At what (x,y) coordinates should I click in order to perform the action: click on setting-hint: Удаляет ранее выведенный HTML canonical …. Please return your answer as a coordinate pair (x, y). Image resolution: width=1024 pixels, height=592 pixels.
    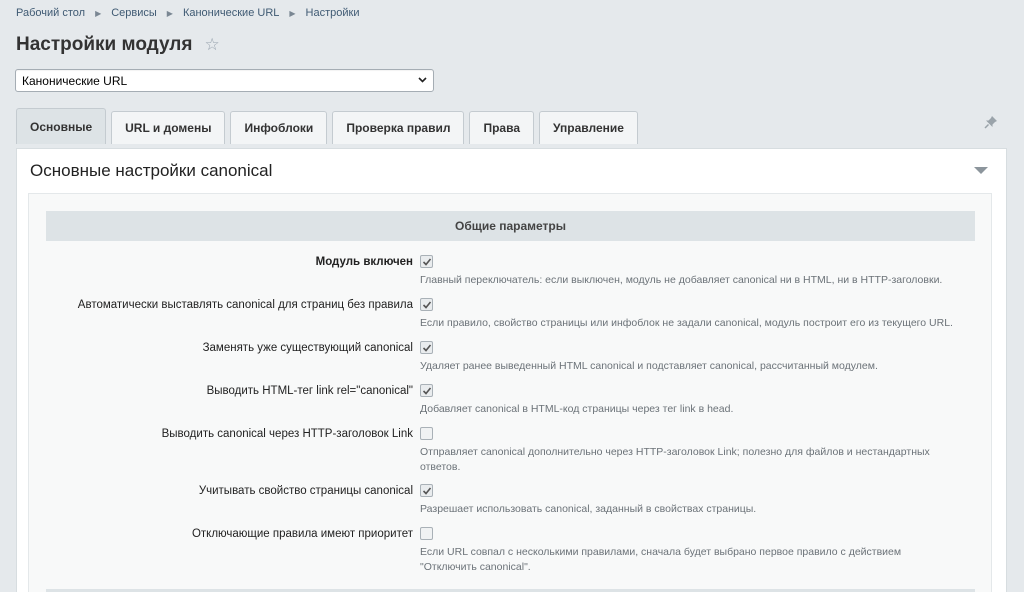
    Looking at the image, I should click on (649, 366).